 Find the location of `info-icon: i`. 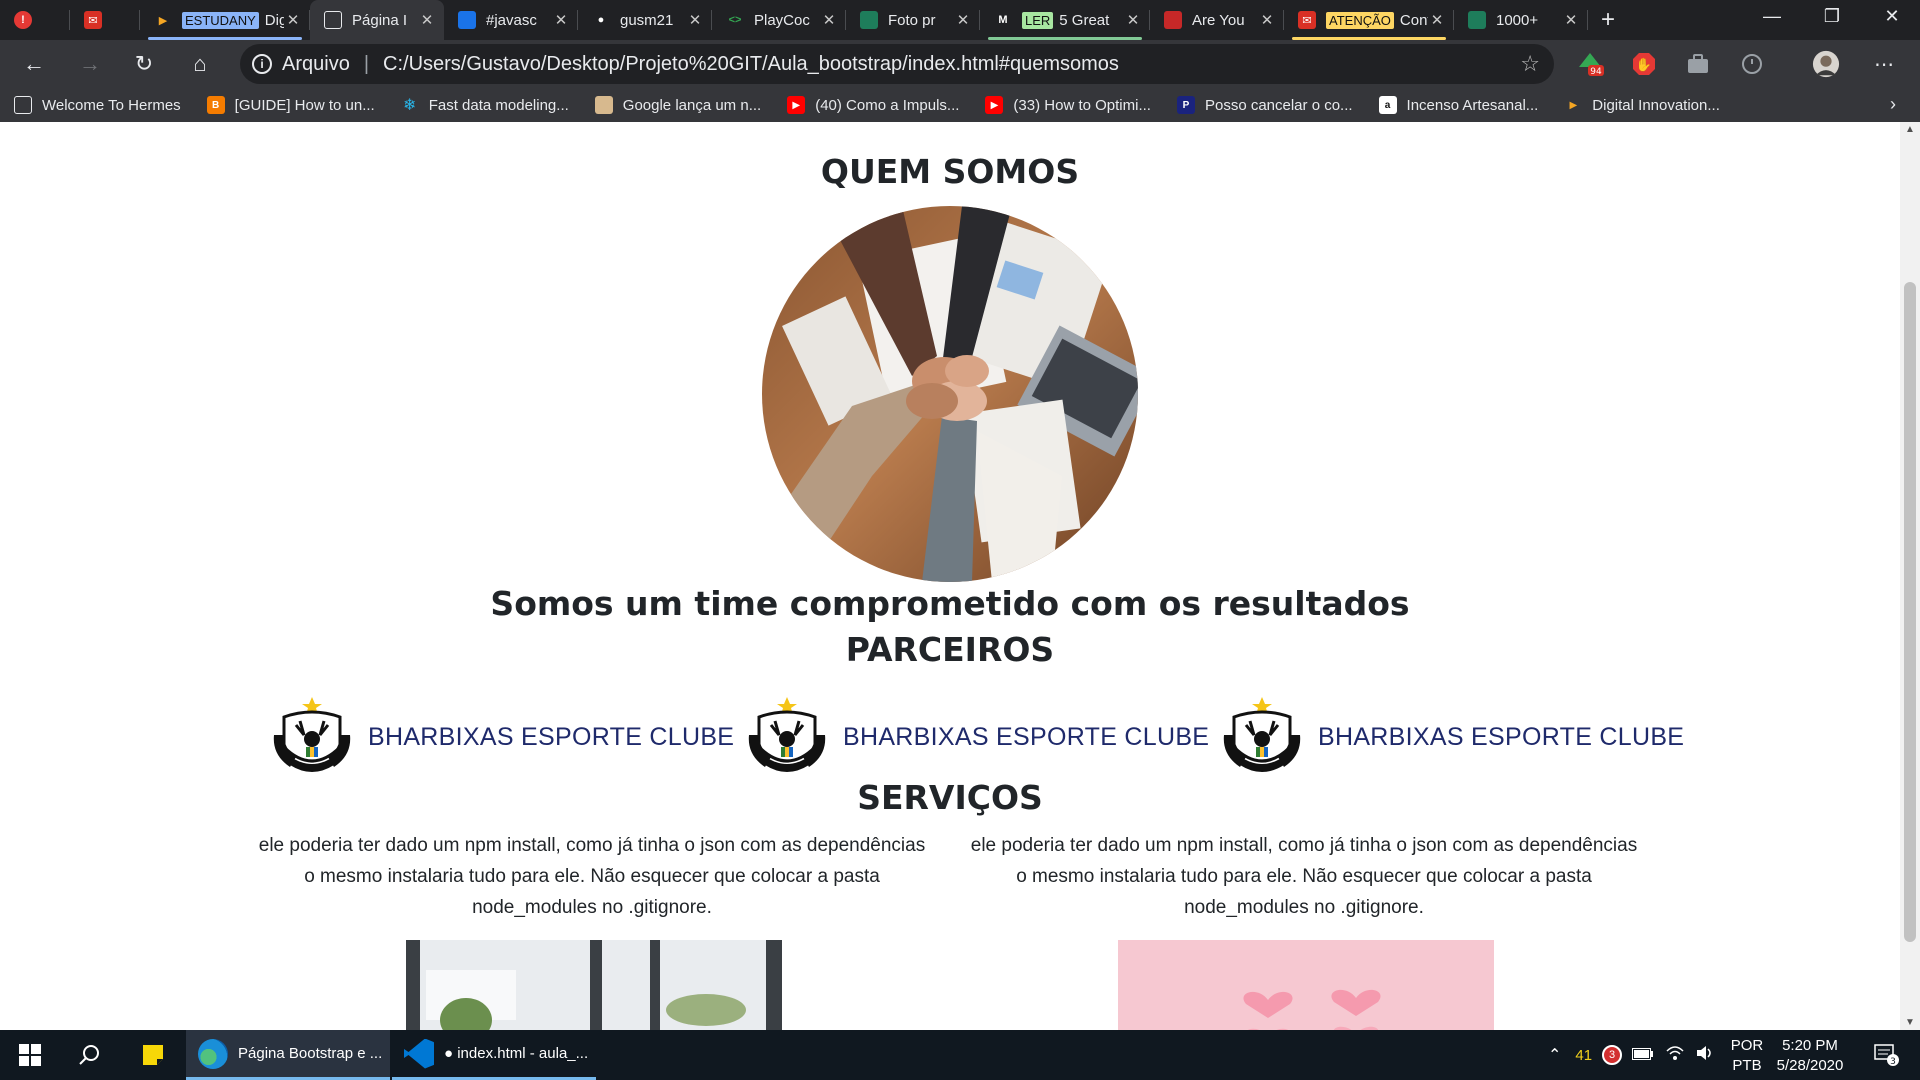

info-icon: i is located at coordinates (262, 64).